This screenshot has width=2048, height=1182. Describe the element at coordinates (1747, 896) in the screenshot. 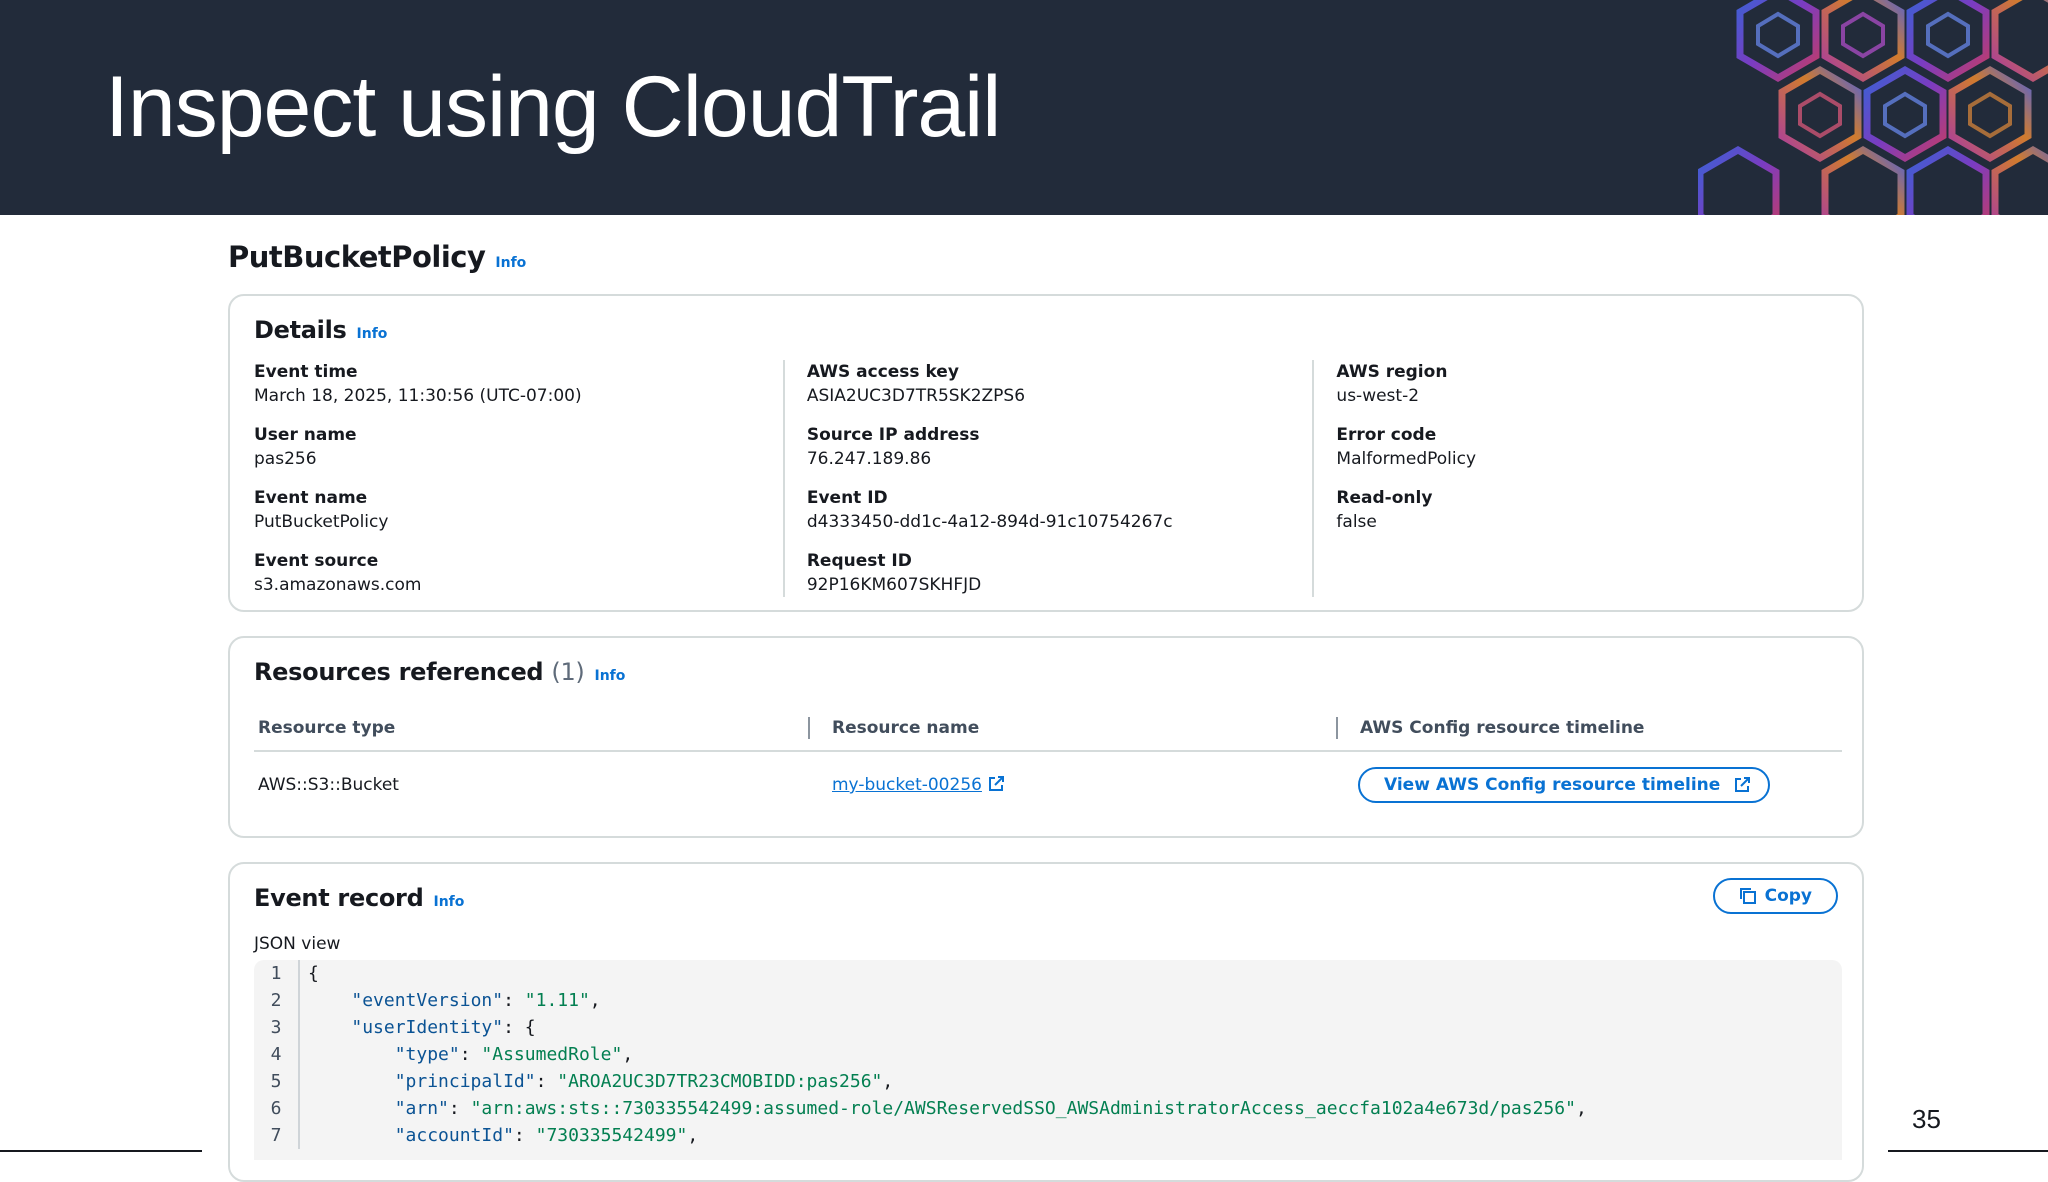

I see `copy-icon` at that location.